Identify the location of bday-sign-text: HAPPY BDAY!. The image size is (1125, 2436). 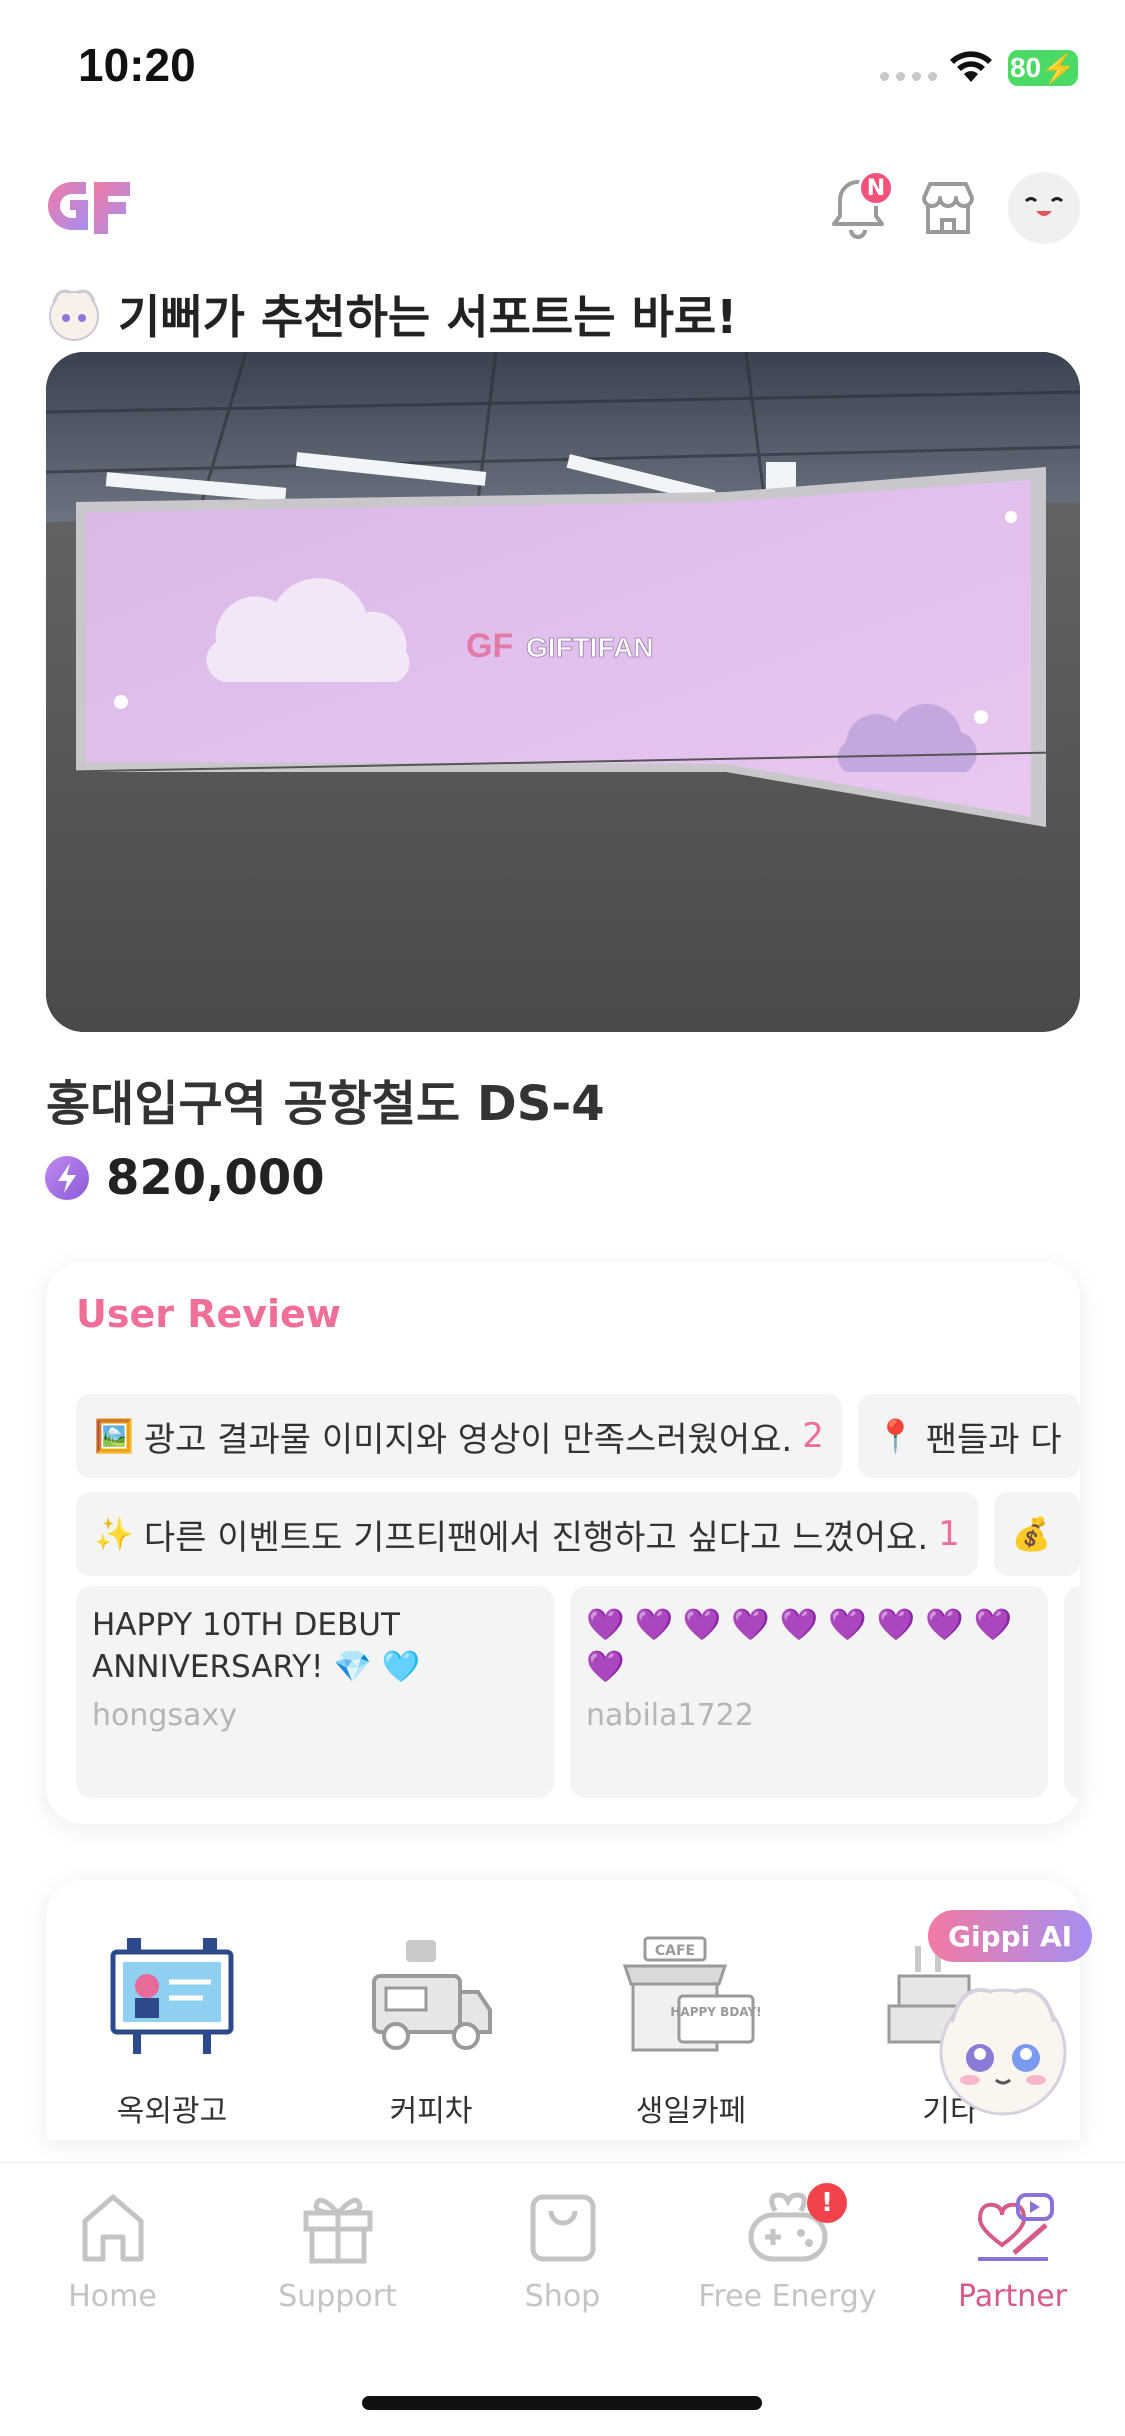
(715, 2012).